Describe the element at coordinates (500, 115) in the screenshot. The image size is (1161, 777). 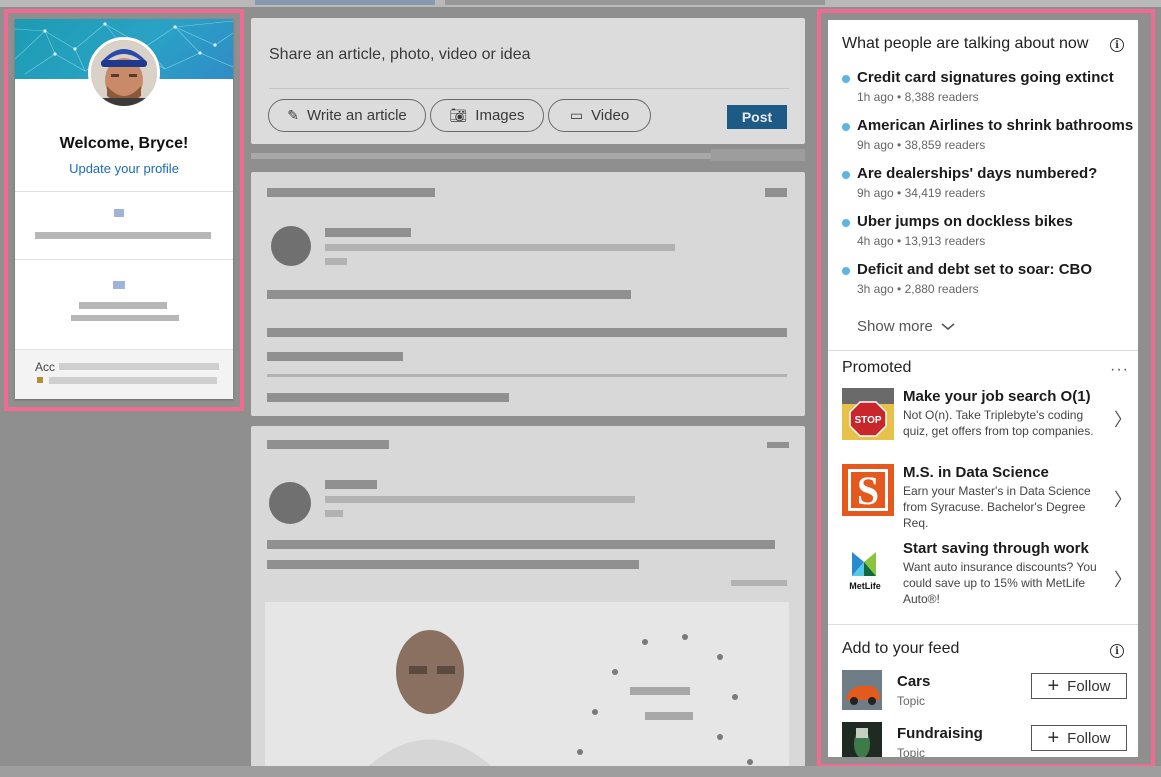
I see `images-label: Images` at that location.